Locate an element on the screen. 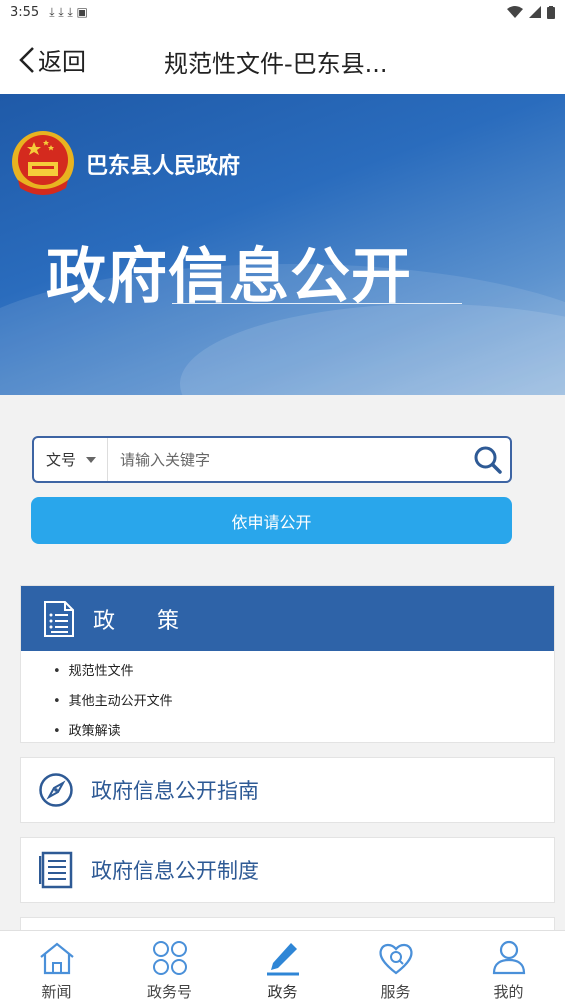  notification-icons: ⤓ ⤓ ⤓ ▣ is located at coordinates (68, 11).